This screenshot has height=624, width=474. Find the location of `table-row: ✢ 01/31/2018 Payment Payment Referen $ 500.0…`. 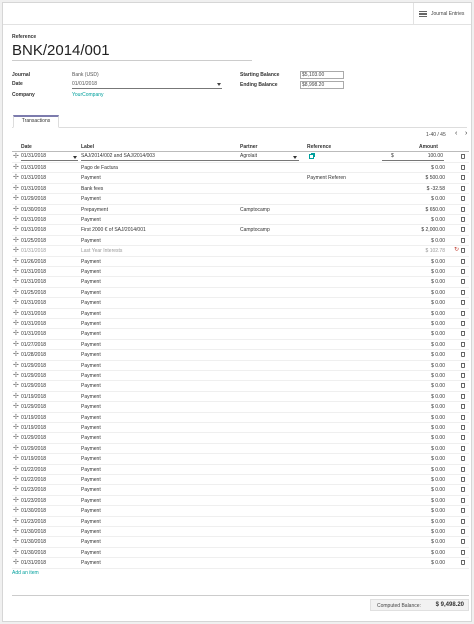

table-row: ✢ 01/31/2018 Payment Payment Referen $ 500.0… is located at coordinates (240, 178).